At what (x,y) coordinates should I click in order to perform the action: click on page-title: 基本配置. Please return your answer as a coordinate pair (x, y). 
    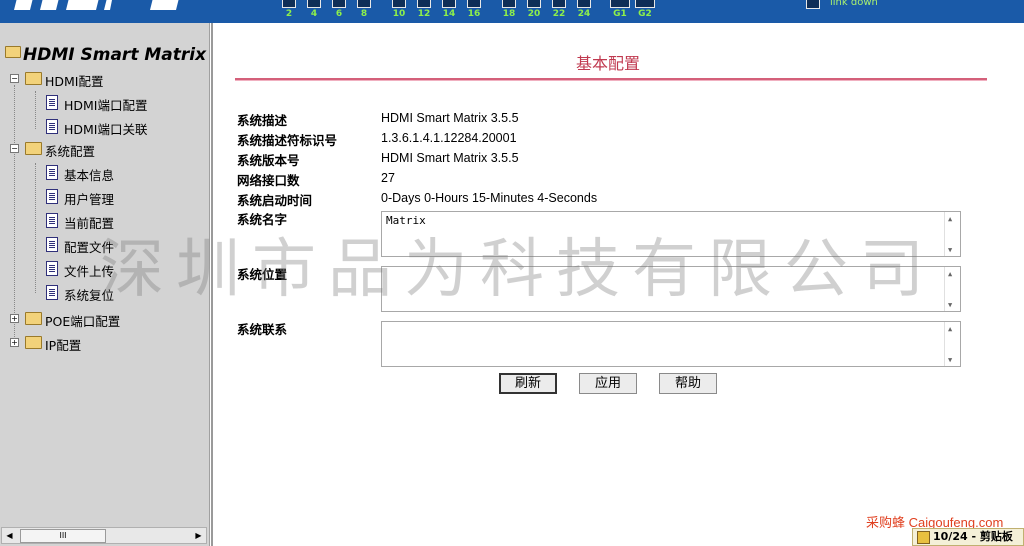
    Looking at the image, I should click on (607, 63).